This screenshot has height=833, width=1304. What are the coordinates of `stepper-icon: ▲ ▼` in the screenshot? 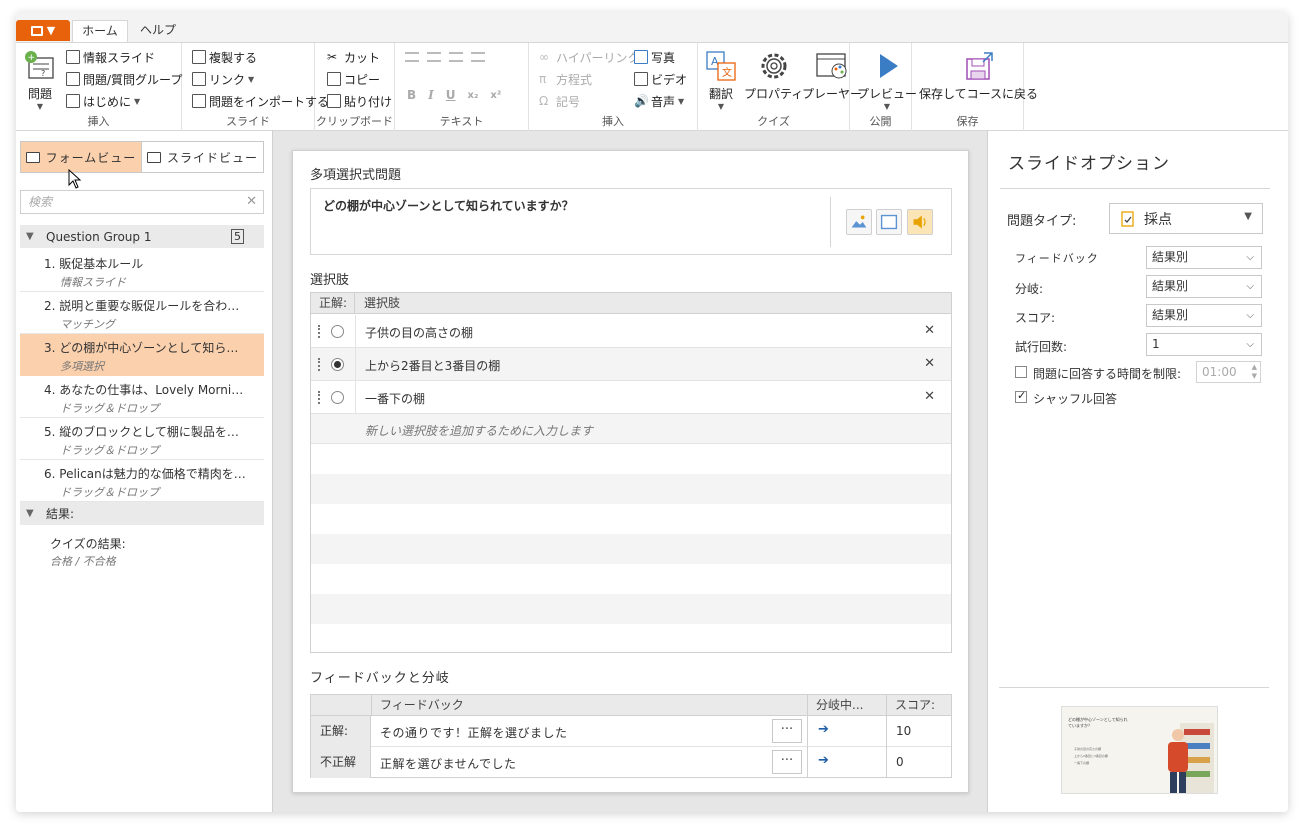 It's located at (1254, 372).